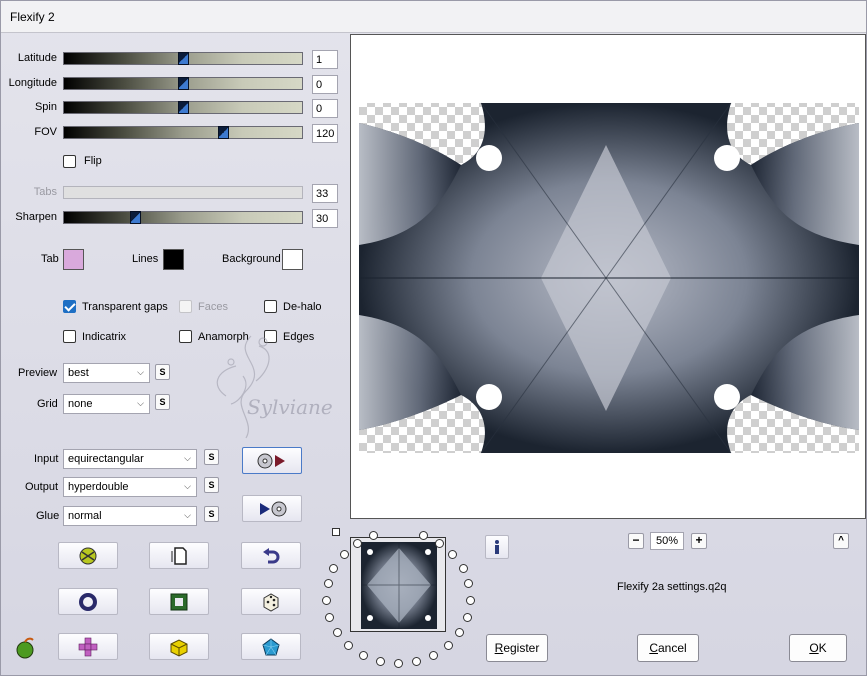  What do you see at coordinates (292, 259) in the screenshot?
I see `background-color-swatch` at bounding box center [292, 259].